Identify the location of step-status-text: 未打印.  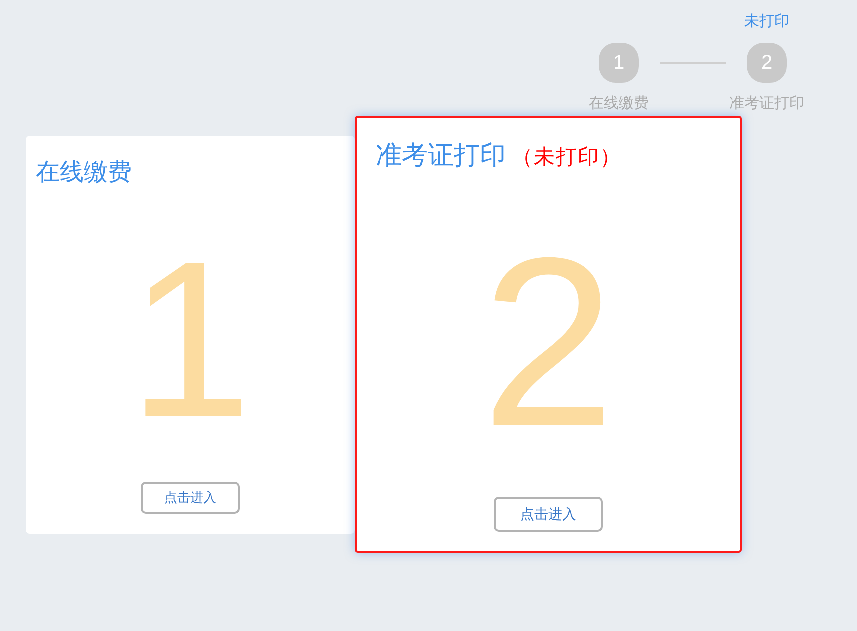
(767, 22).